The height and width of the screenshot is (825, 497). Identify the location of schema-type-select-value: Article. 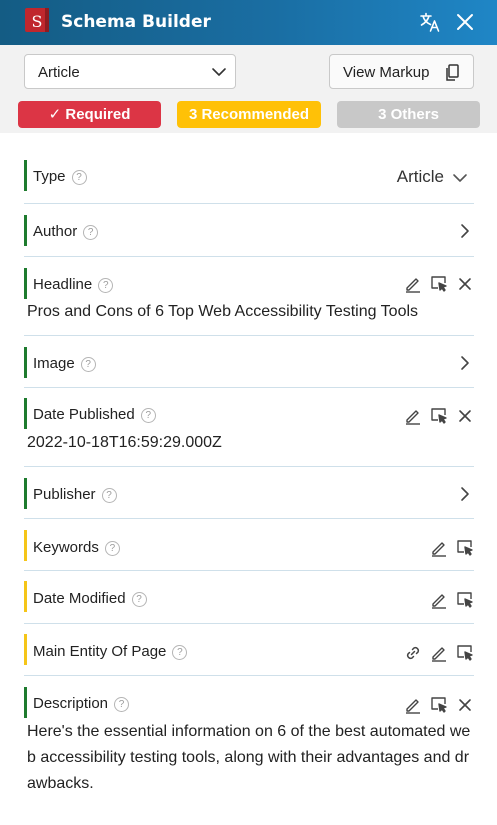
(59, 72).